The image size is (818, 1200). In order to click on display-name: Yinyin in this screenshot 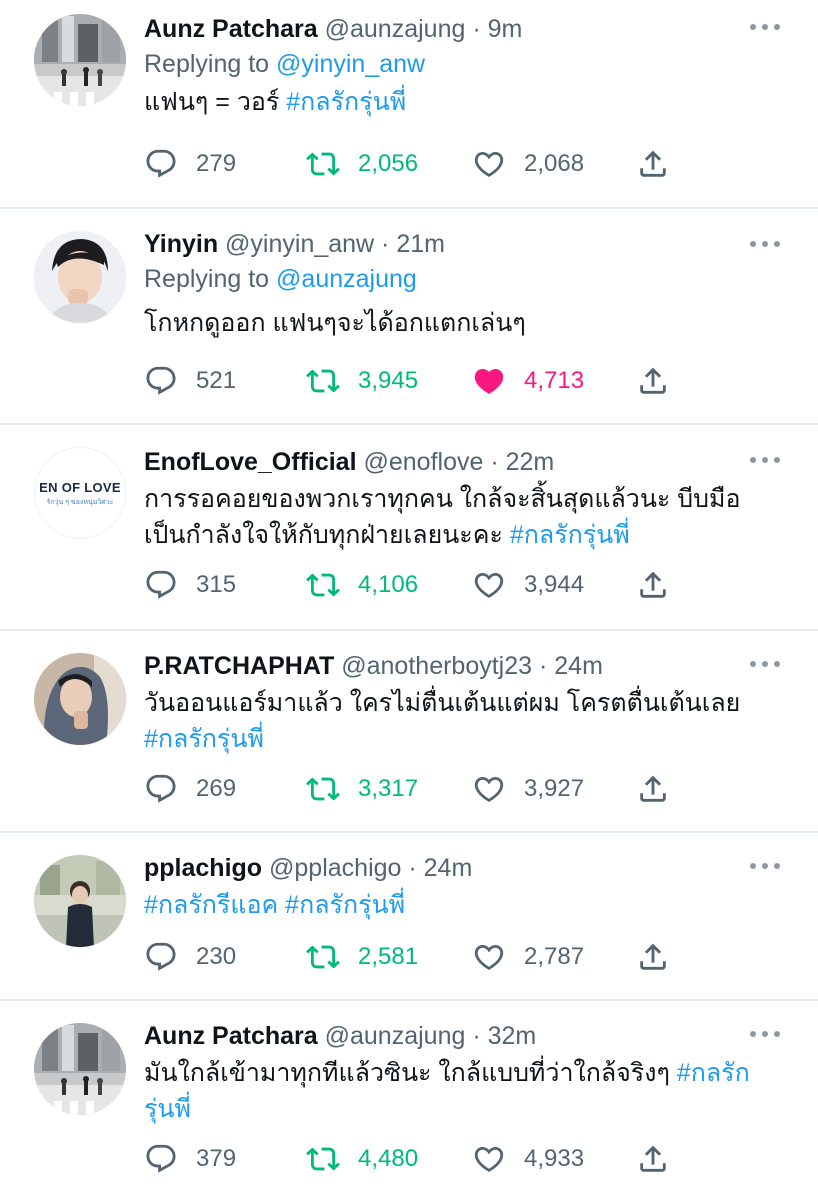, I will do `click(181, 244)`.